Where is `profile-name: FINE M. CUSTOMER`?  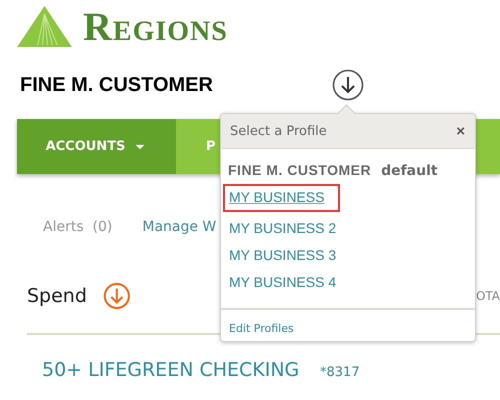 profile-name: FINE M. CUSTOMER is located at coordinates (300, 170).